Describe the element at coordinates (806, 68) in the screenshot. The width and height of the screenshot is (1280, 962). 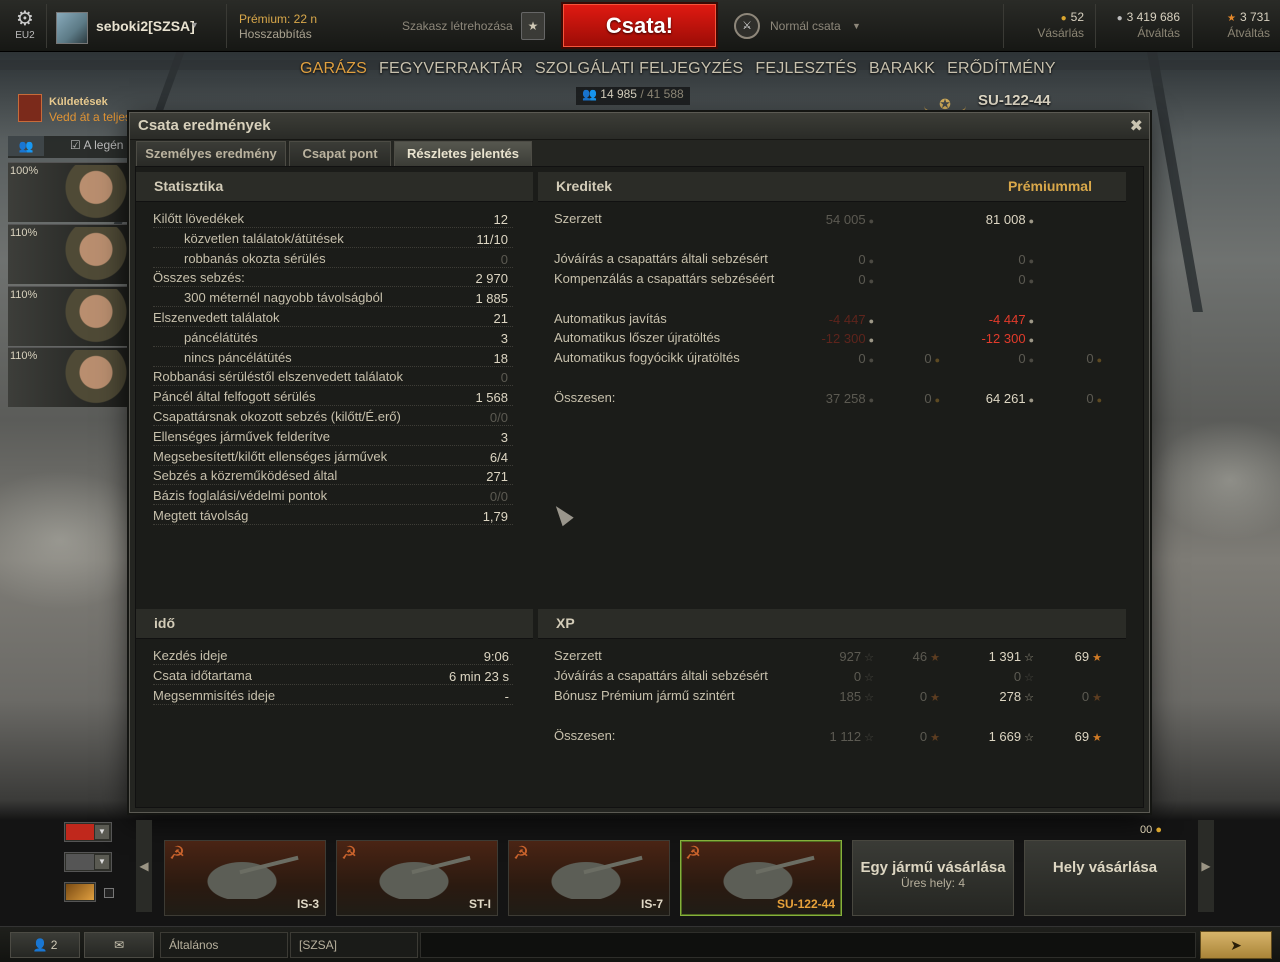
I see `nav-research: FEJLESZTÉS` at that location.